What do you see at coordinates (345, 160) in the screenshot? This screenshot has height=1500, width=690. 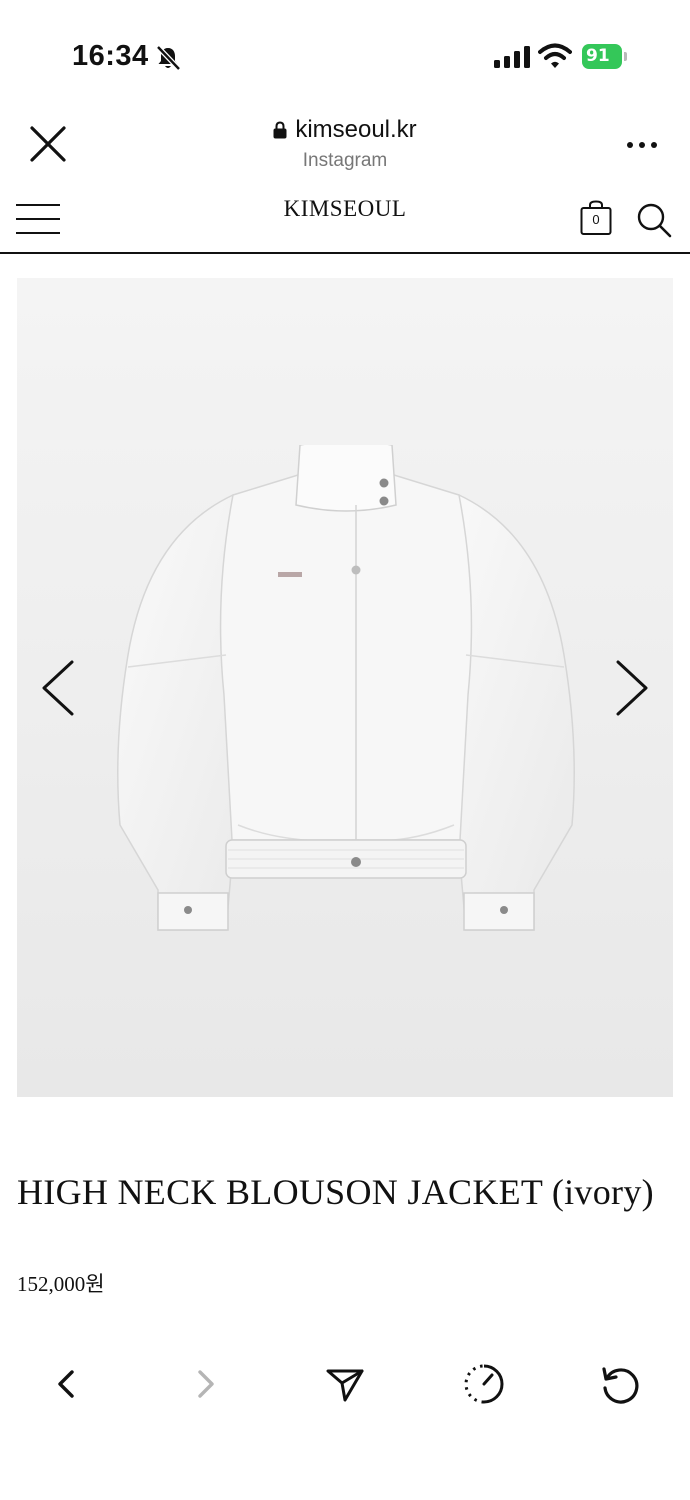 I see `referrer-label: Instagram` at bounding box center [345, 160].